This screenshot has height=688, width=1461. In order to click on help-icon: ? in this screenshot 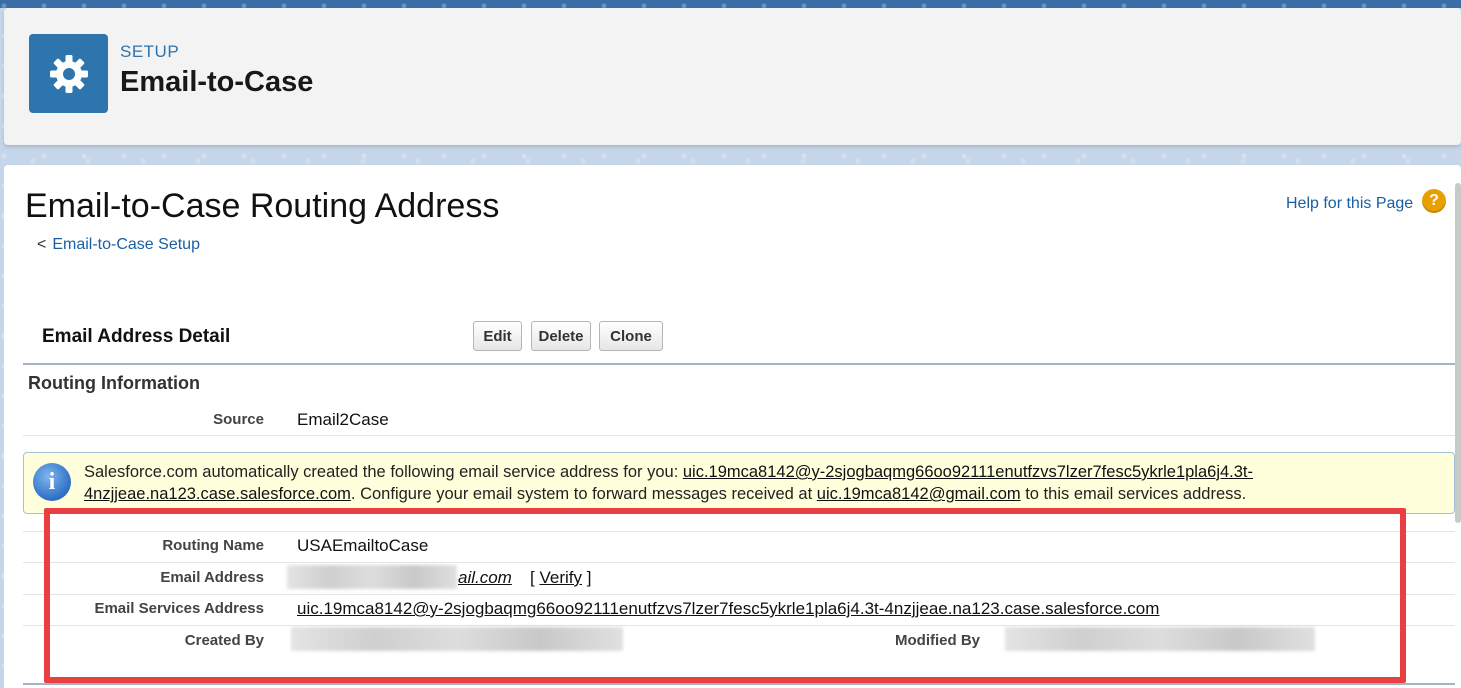, I will do `click(1434, 201)`.